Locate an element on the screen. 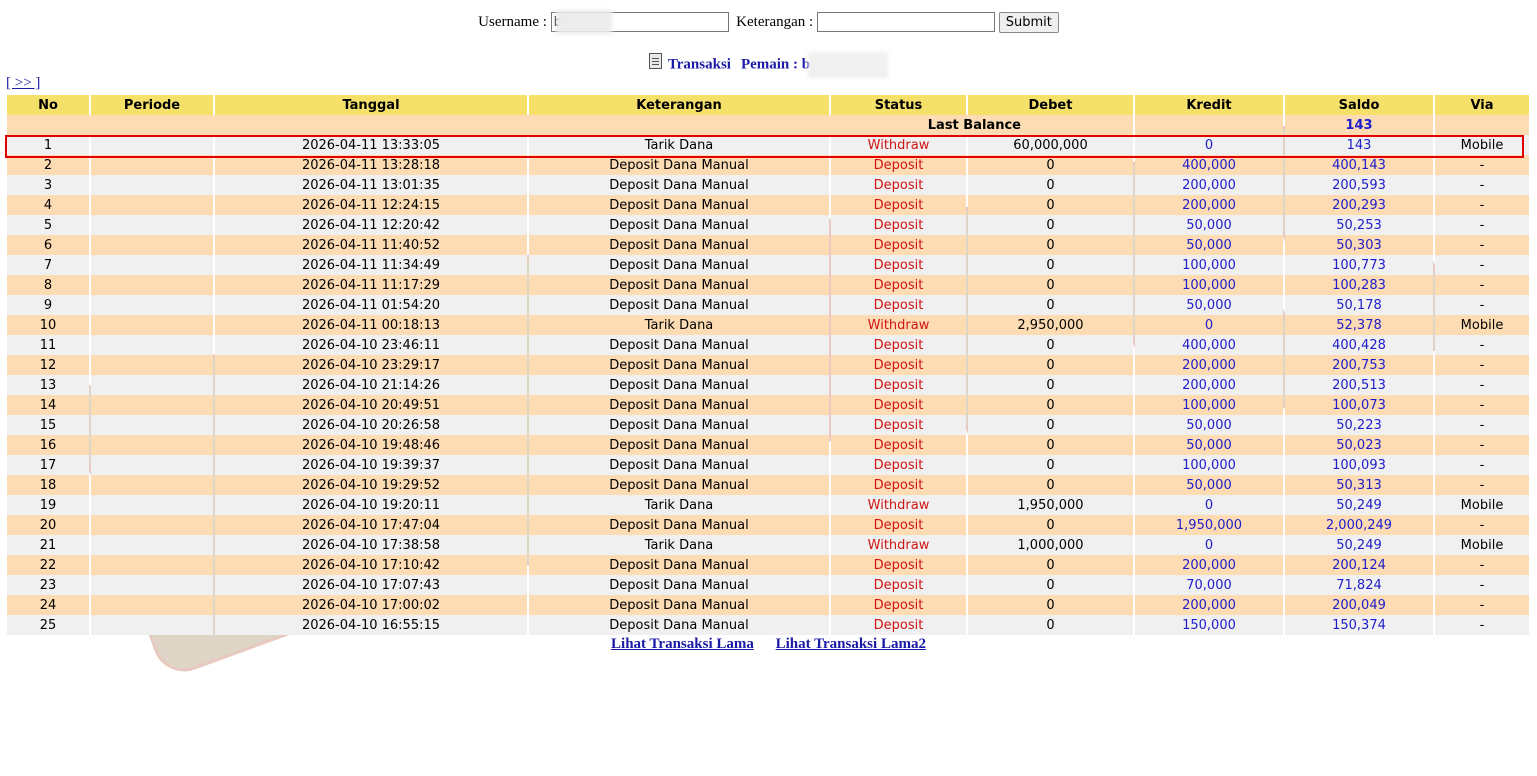 The height and width of the screenshot is (776, 1537). keterangan-input is located at coordinates (905, 22).